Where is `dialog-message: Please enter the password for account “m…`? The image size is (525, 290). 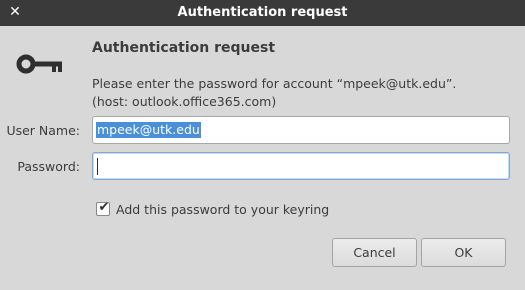
dialog-message: Please enter the password for account “m… is located at coordinates (274, 83).